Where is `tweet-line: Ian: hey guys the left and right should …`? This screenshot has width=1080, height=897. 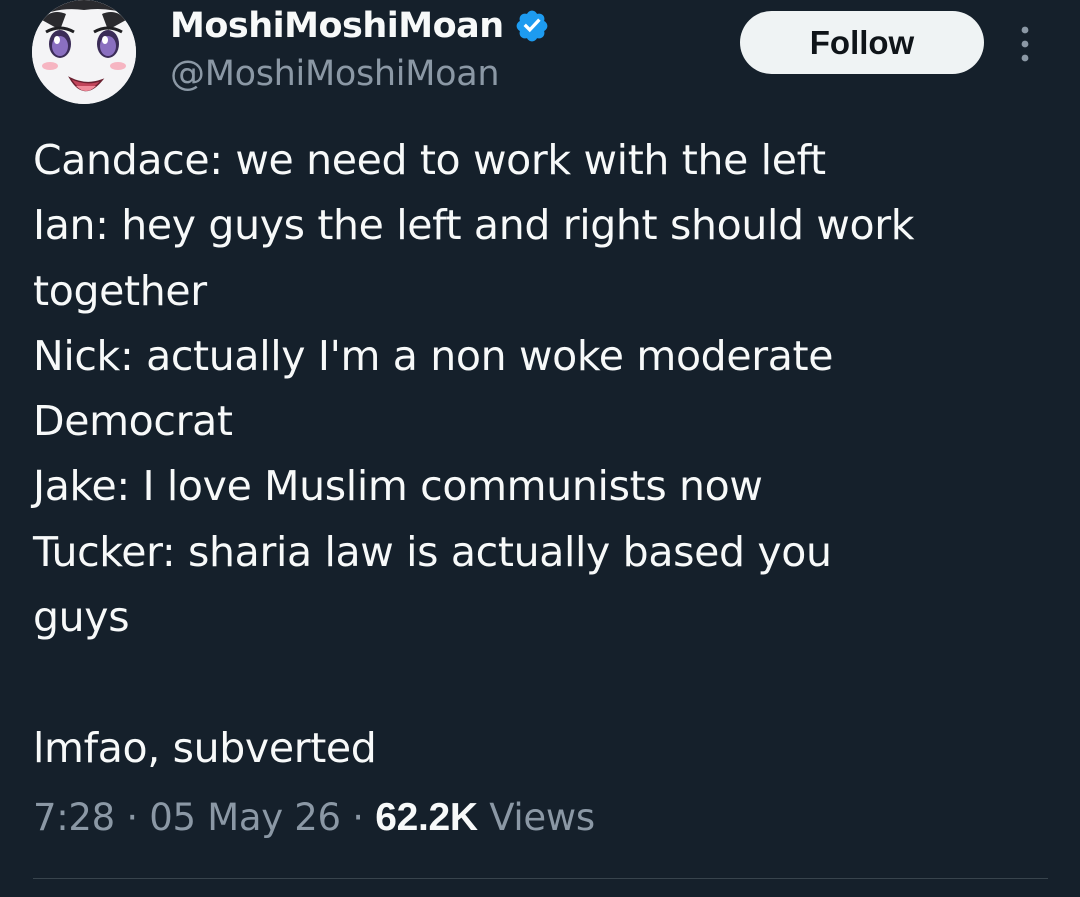 tweet-line: Ian: hey guys the left and right should … is located at coordinates (474, 225).